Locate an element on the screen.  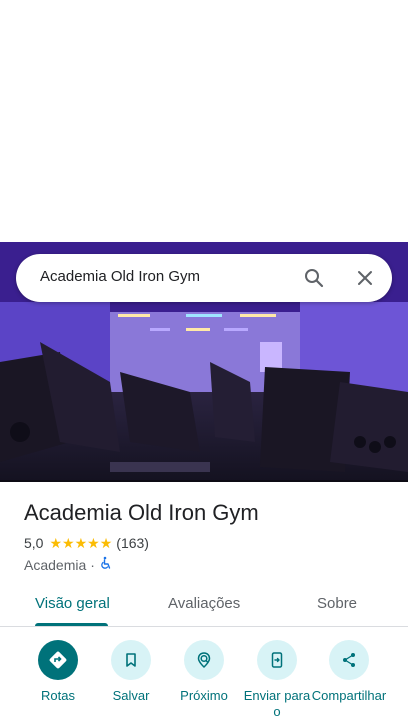
tab-bar: Visão geral Avaliações Sobre is located at coordinates (204, 606).